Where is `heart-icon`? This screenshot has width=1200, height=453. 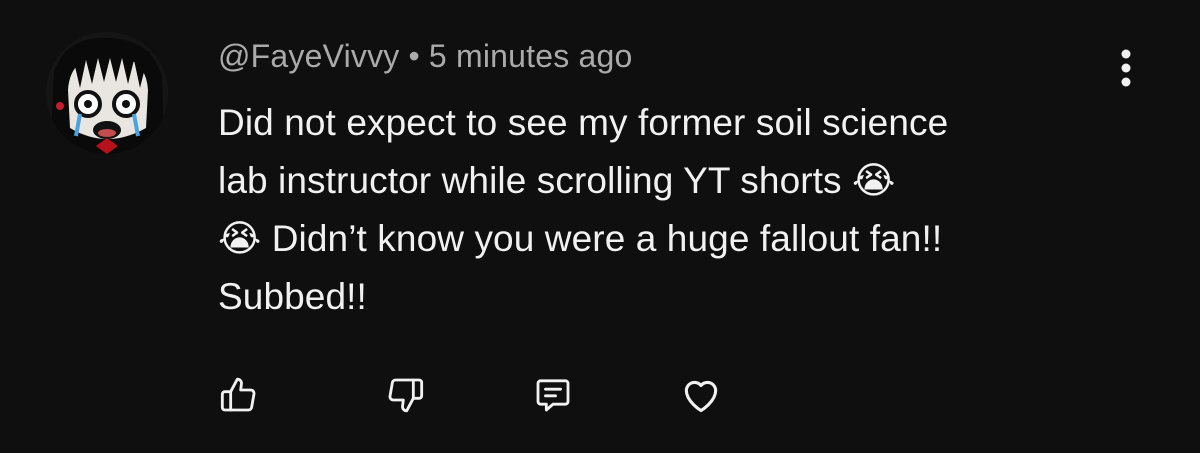
heart-icon is located at coordinates (701, 396).